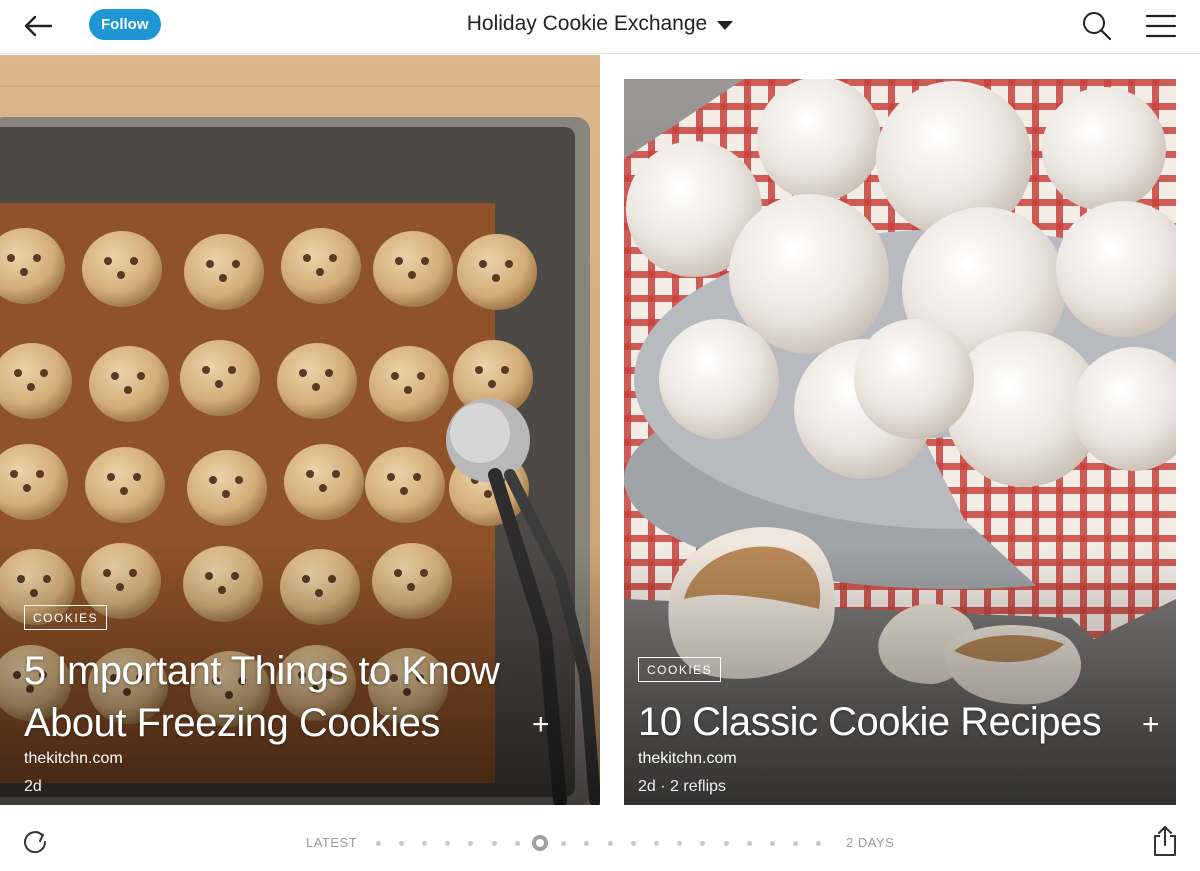 The image size is (1200, 871). What do you see at coordinates (600, 841) in the screenshot?
I see `bottom-bar: LATEST 2 DAYS` at bounding box center [600, 841].